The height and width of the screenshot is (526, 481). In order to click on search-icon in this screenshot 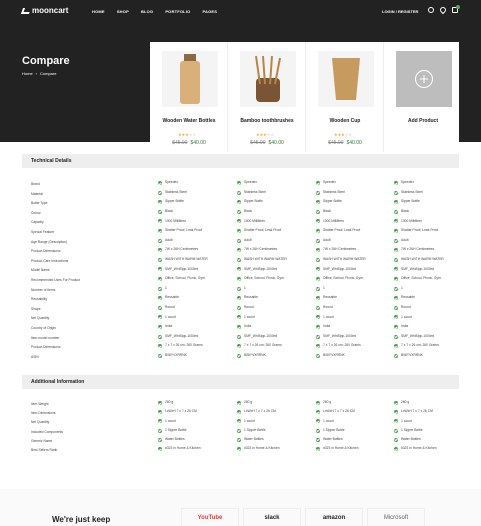, I will do `click(431, 10)`.